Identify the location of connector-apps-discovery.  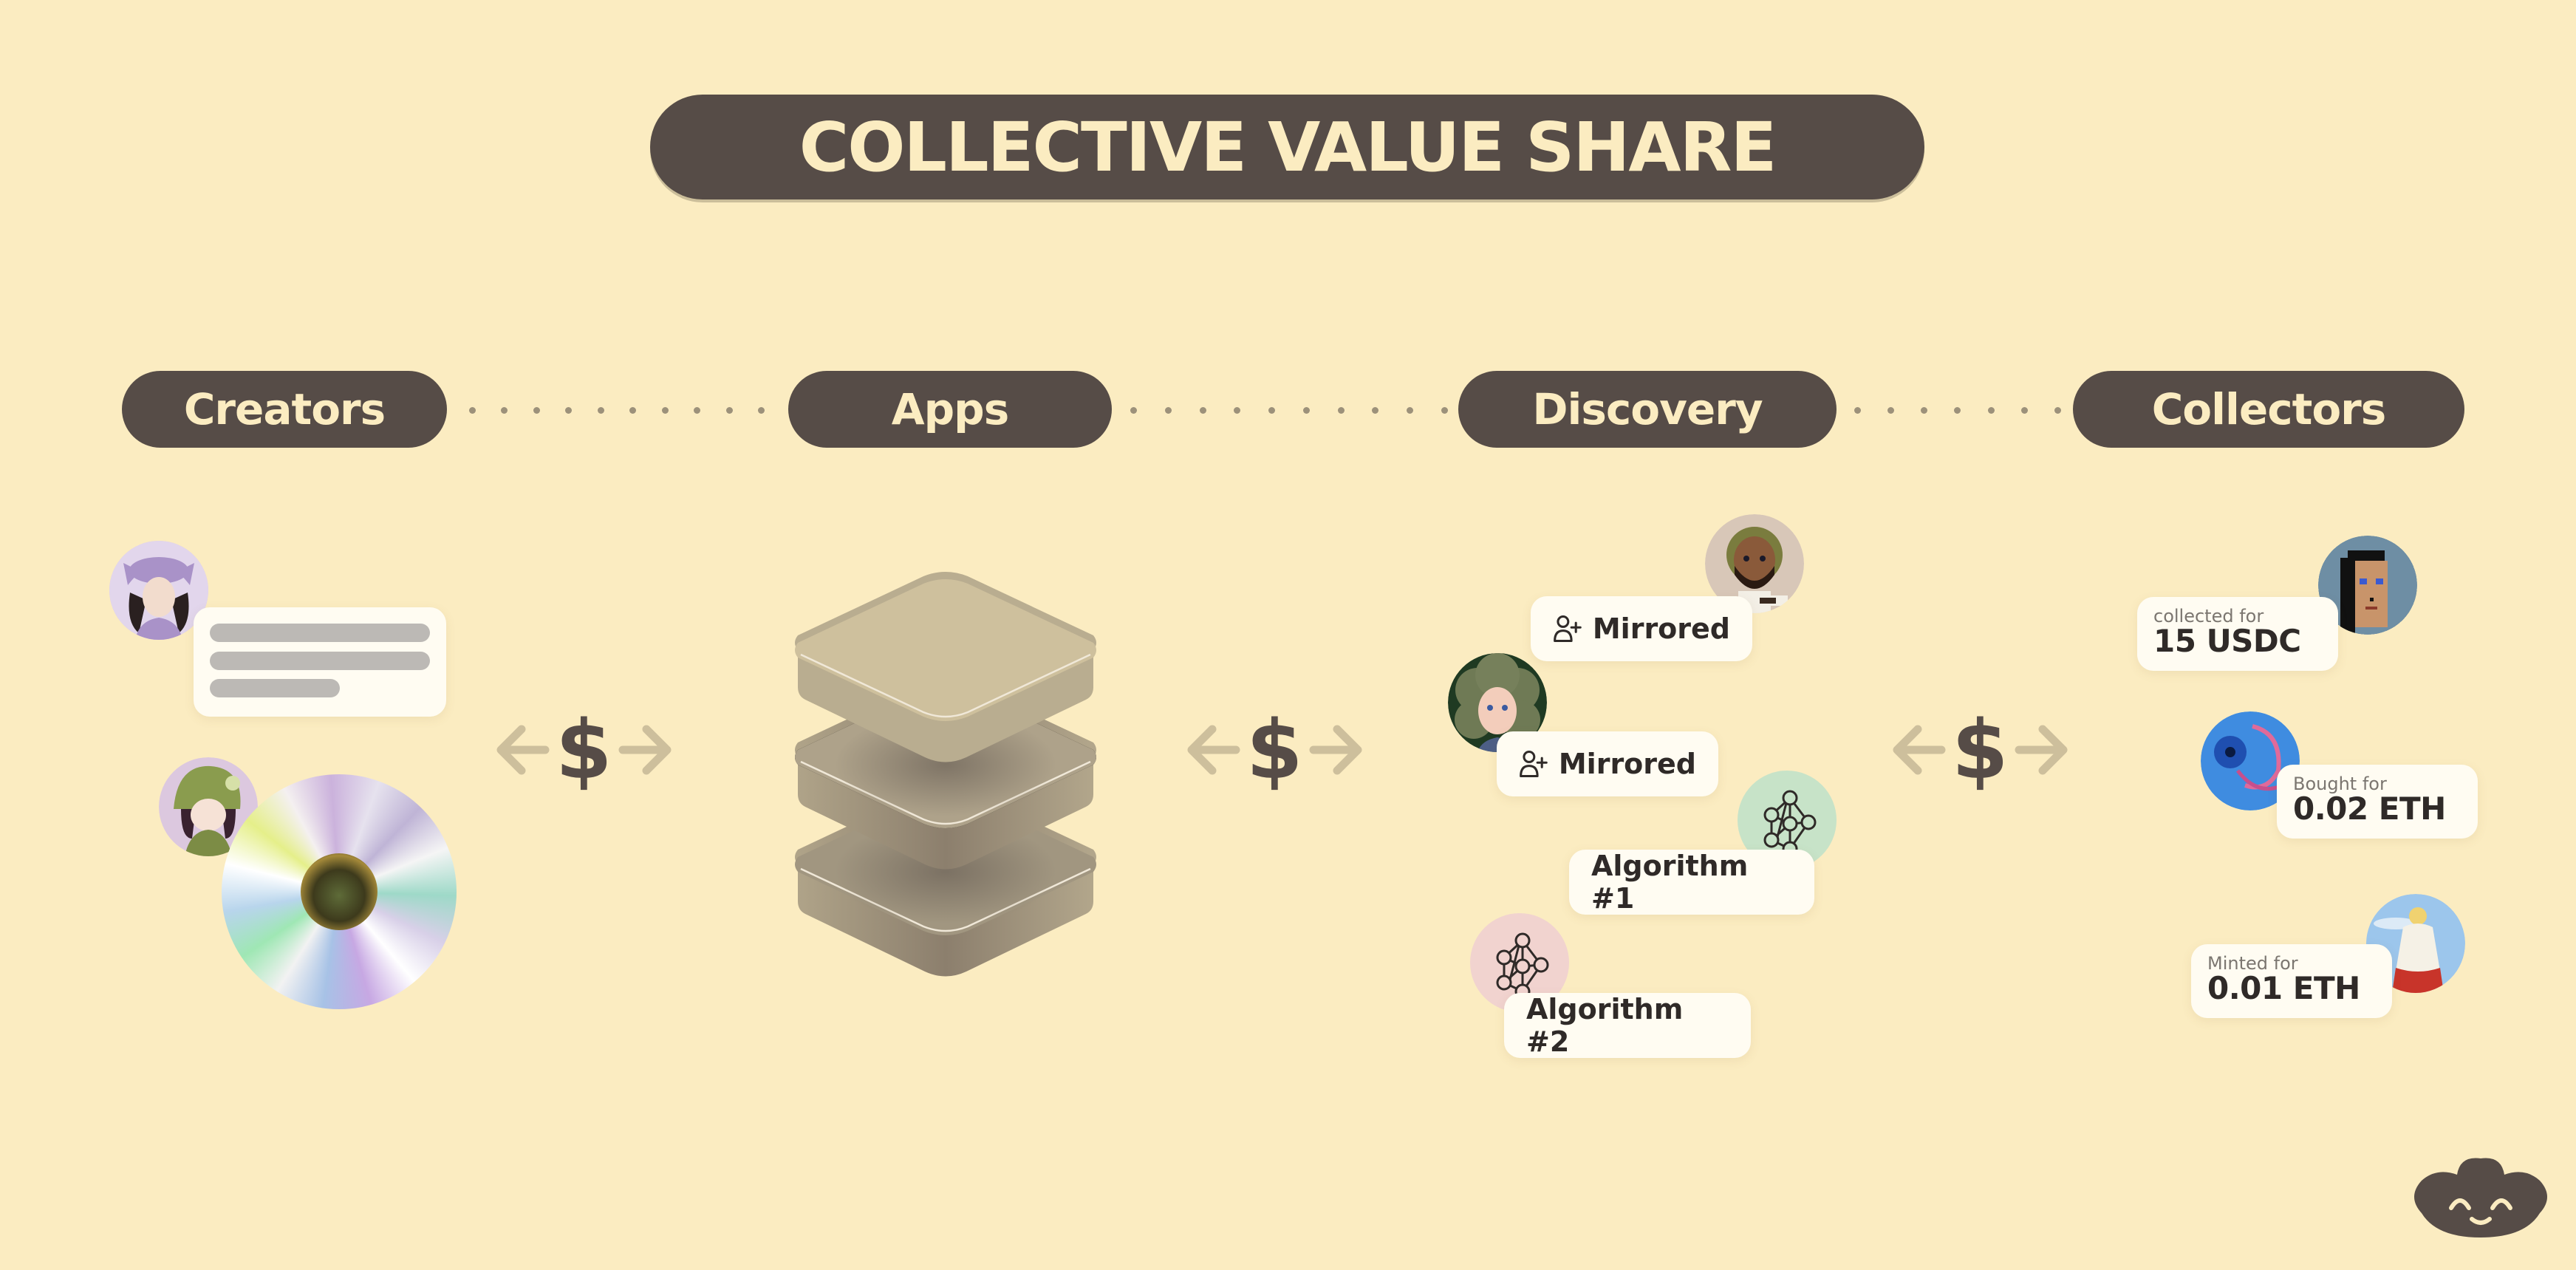
(1289, 410).